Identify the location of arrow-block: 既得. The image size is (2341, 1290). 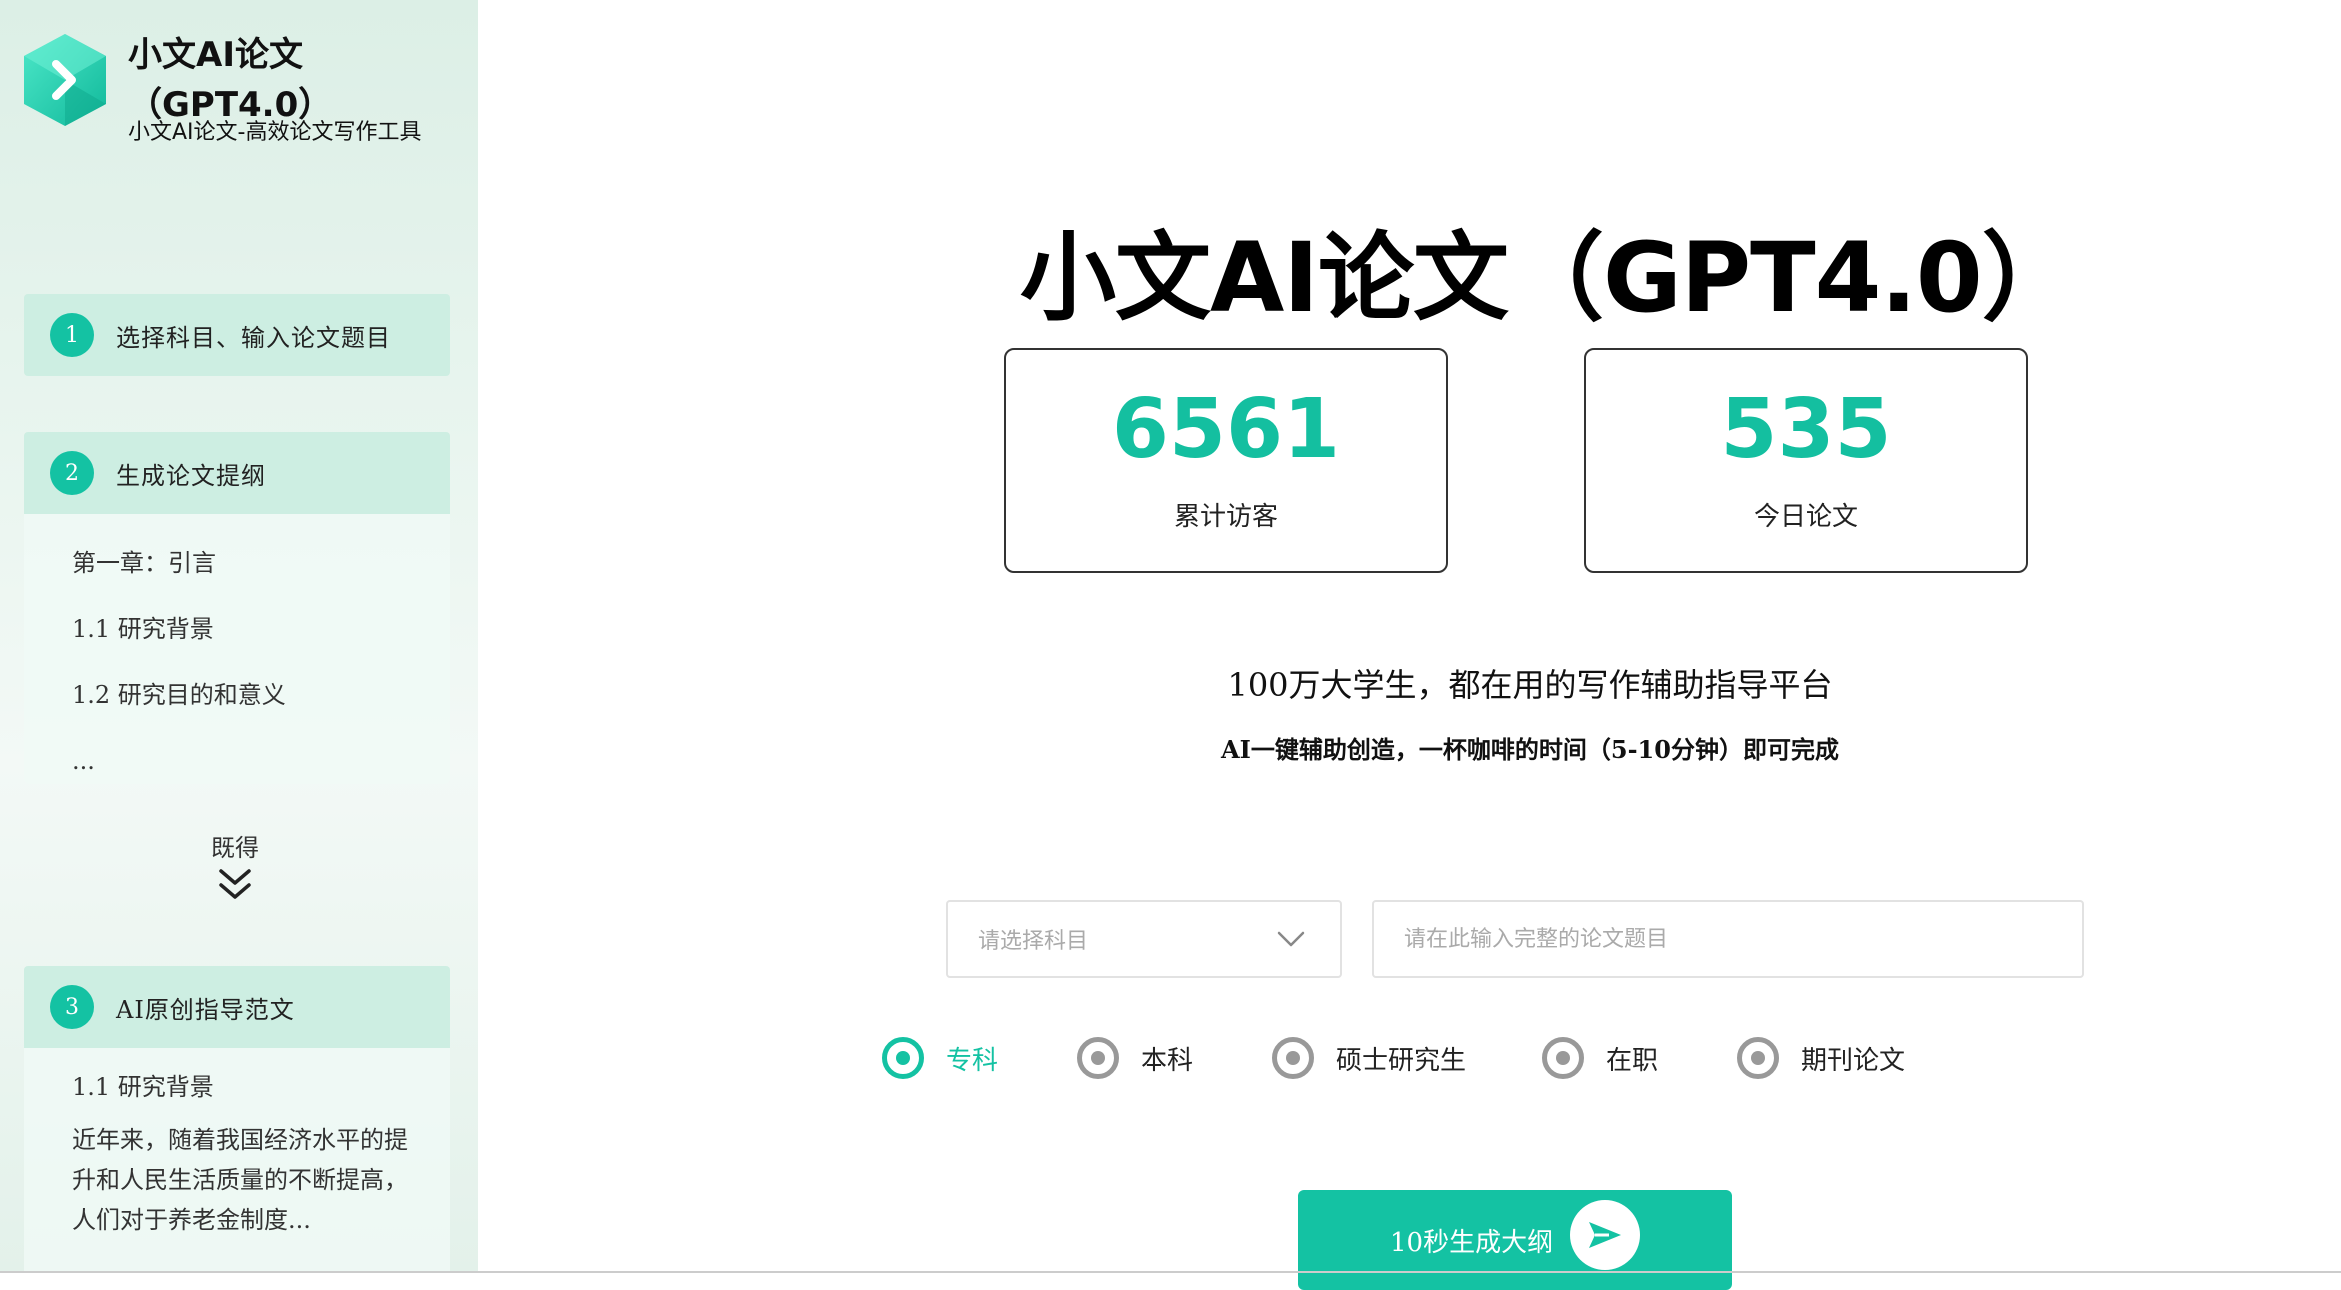
(235, 867).